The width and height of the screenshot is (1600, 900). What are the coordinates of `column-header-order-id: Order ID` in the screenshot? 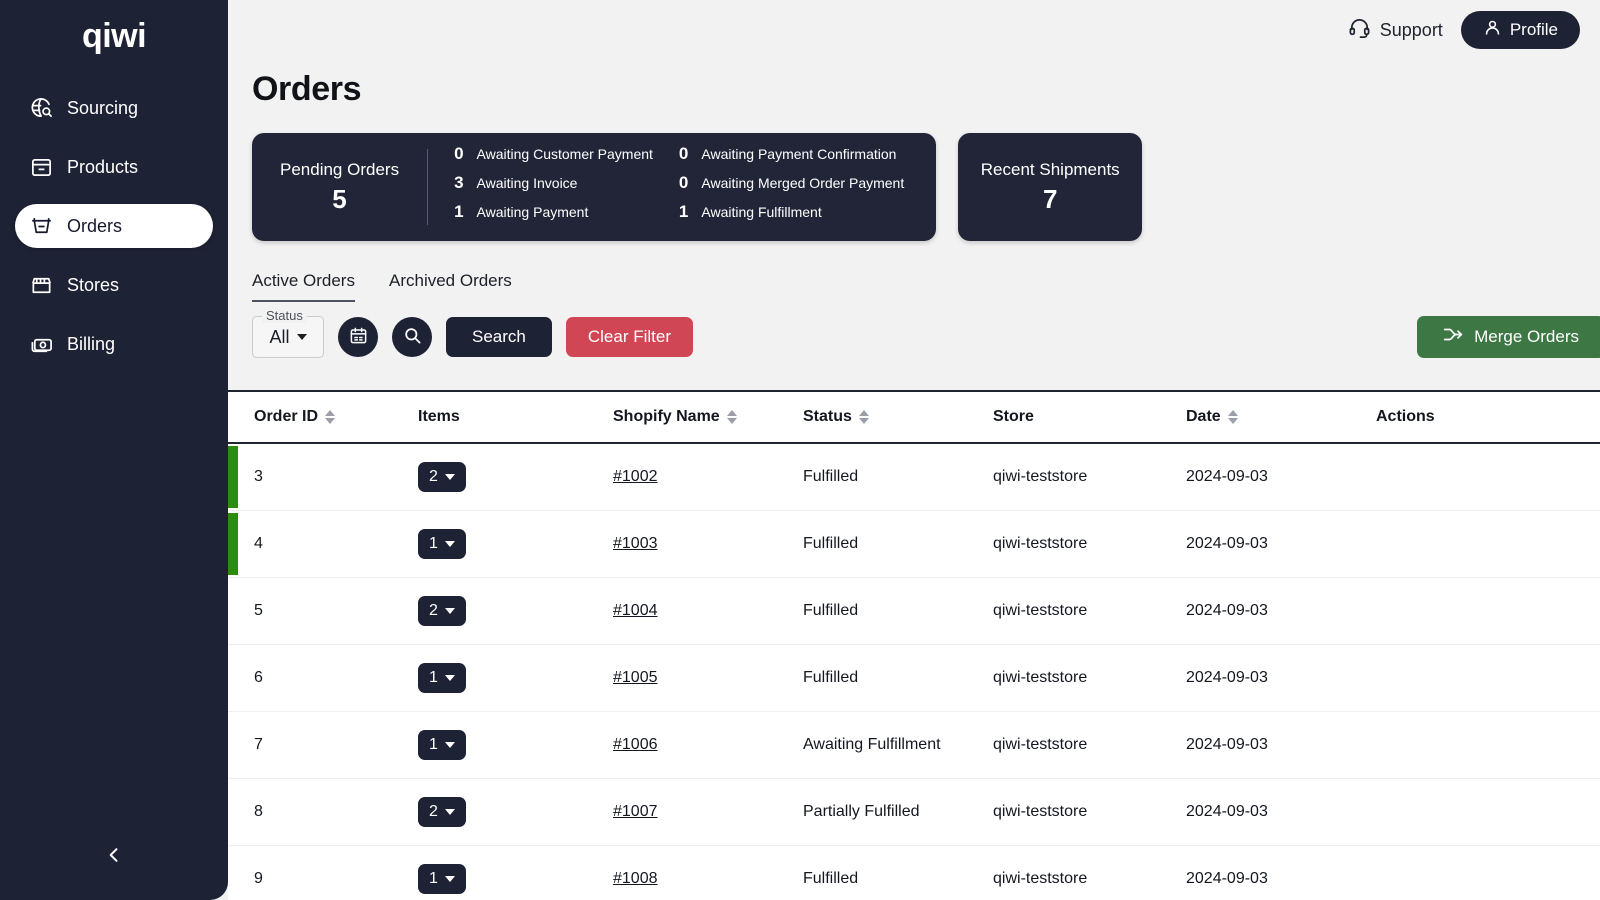 It's located at (323, 418).